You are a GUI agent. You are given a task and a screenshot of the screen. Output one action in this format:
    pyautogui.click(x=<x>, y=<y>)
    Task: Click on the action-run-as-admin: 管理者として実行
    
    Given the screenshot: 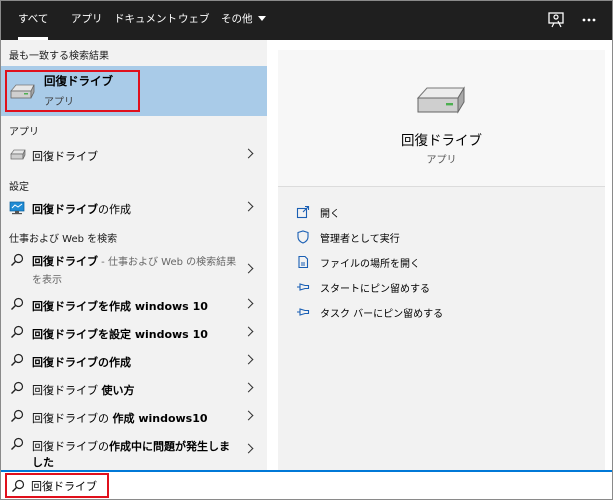 What is the action you would take?
    pyautogui.click(x=441, y=237)
    